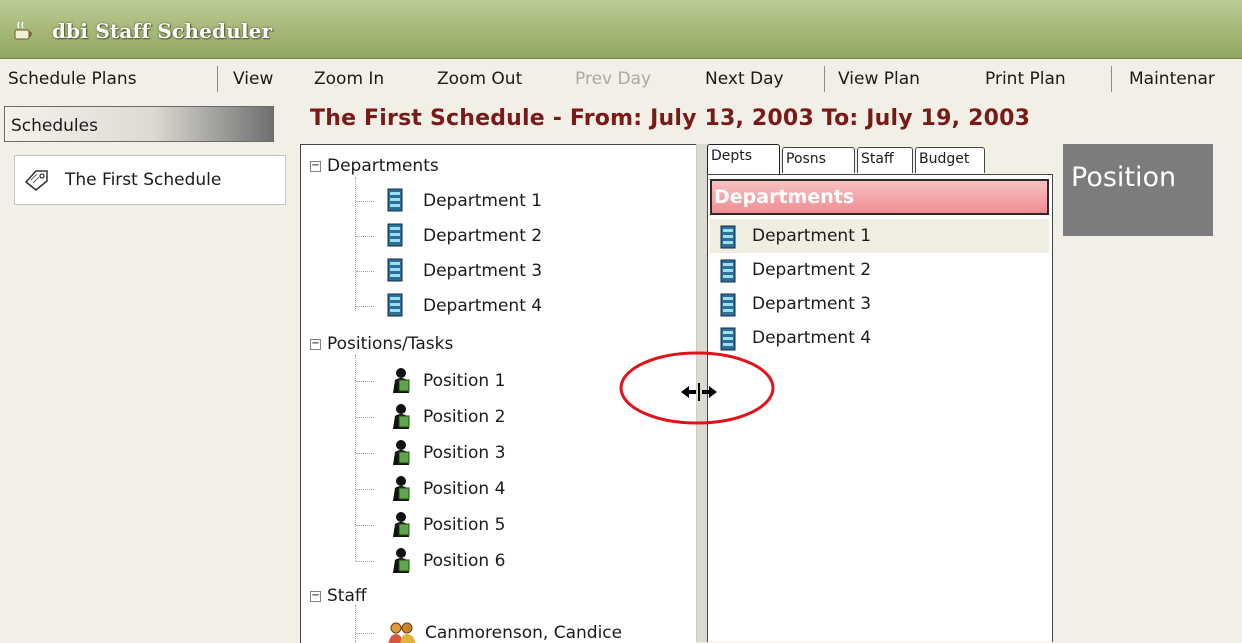 The height and width of the screenshot is (643, 1242). Describe the element at coordinates (879, 197) in the screenshot. I see `list-header: Departments` at that location.